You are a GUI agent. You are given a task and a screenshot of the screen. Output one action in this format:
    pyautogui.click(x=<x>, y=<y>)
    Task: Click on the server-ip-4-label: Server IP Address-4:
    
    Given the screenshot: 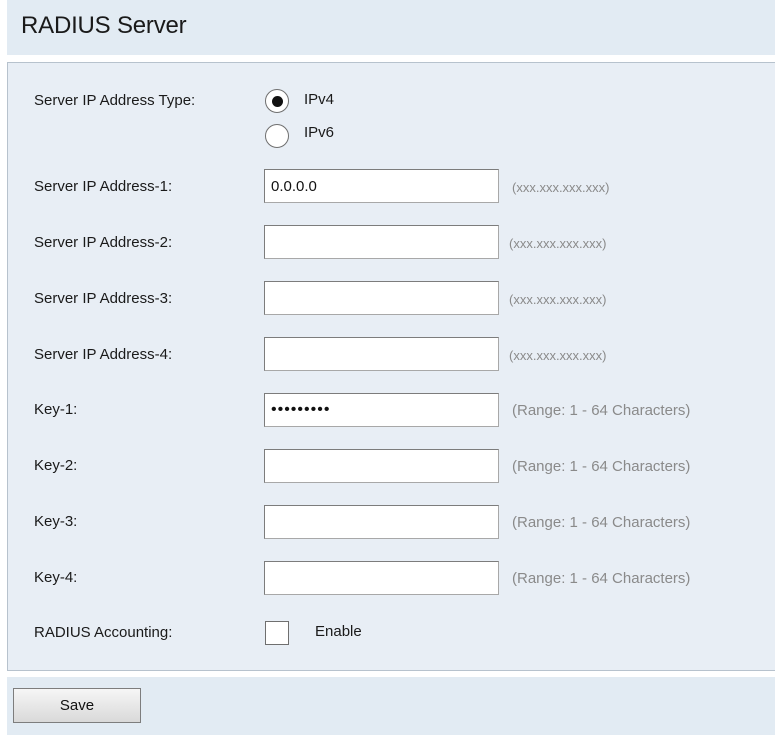 What is the action you would take?
    pyautogui.click(x=103, y=354)
    